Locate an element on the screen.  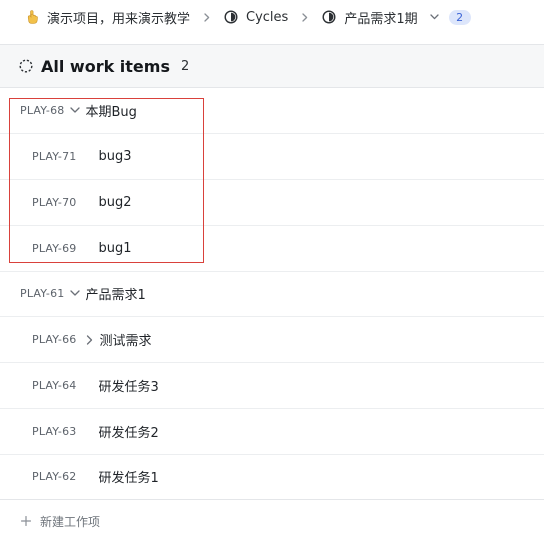
work-item-title: 产品需求1 is located at coordinates (115, 295).